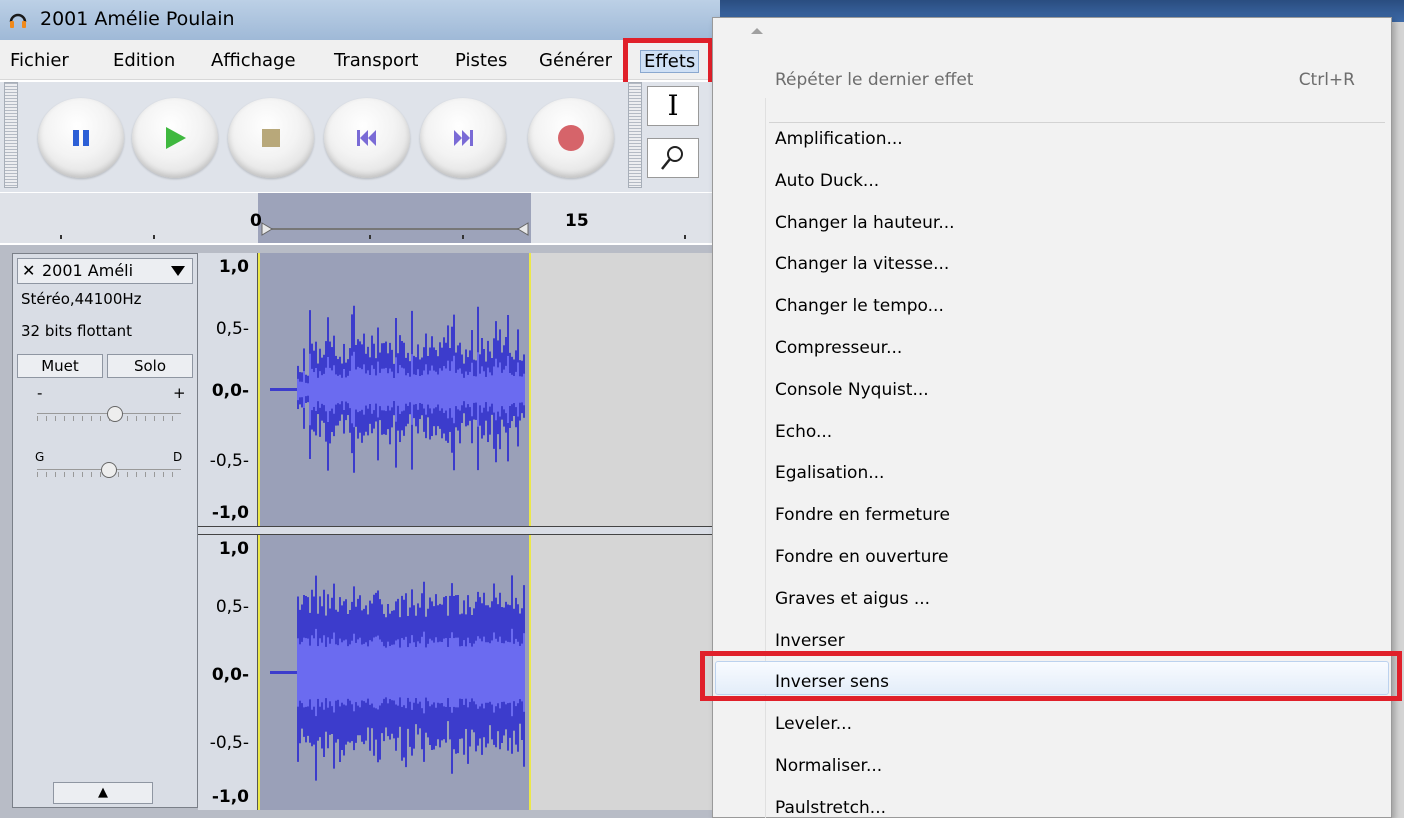 The image size is (1404, 818). What do you see at coordinates (88, 270) in the screenshot?
I see `track-name: 2001 Améli` at bounding box center [88, 270].